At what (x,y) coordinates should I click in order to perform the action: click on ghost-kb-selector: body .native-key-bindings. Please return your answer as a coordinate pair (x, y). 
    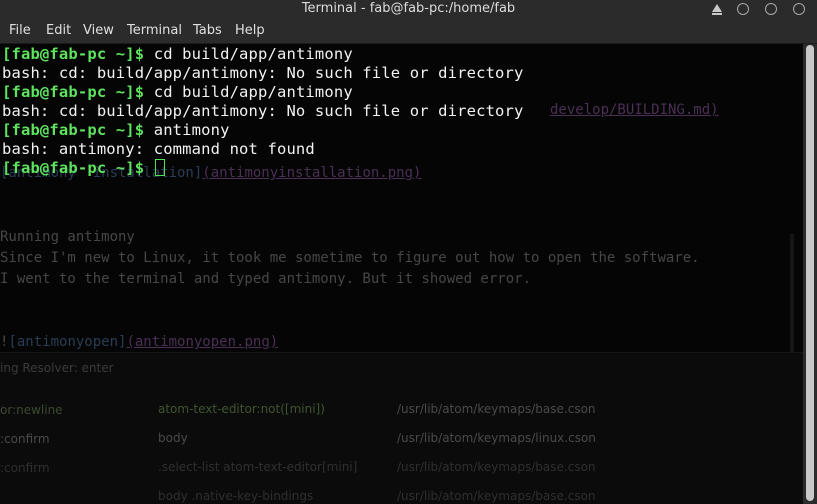
    Looking at the image, I should click on (236, 496).